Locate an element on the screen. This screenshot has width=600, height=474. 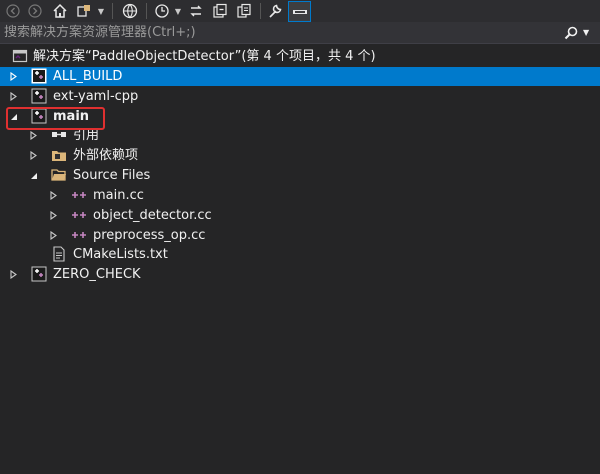
pending-changes-filter-button is located at coordinates (162, 11).